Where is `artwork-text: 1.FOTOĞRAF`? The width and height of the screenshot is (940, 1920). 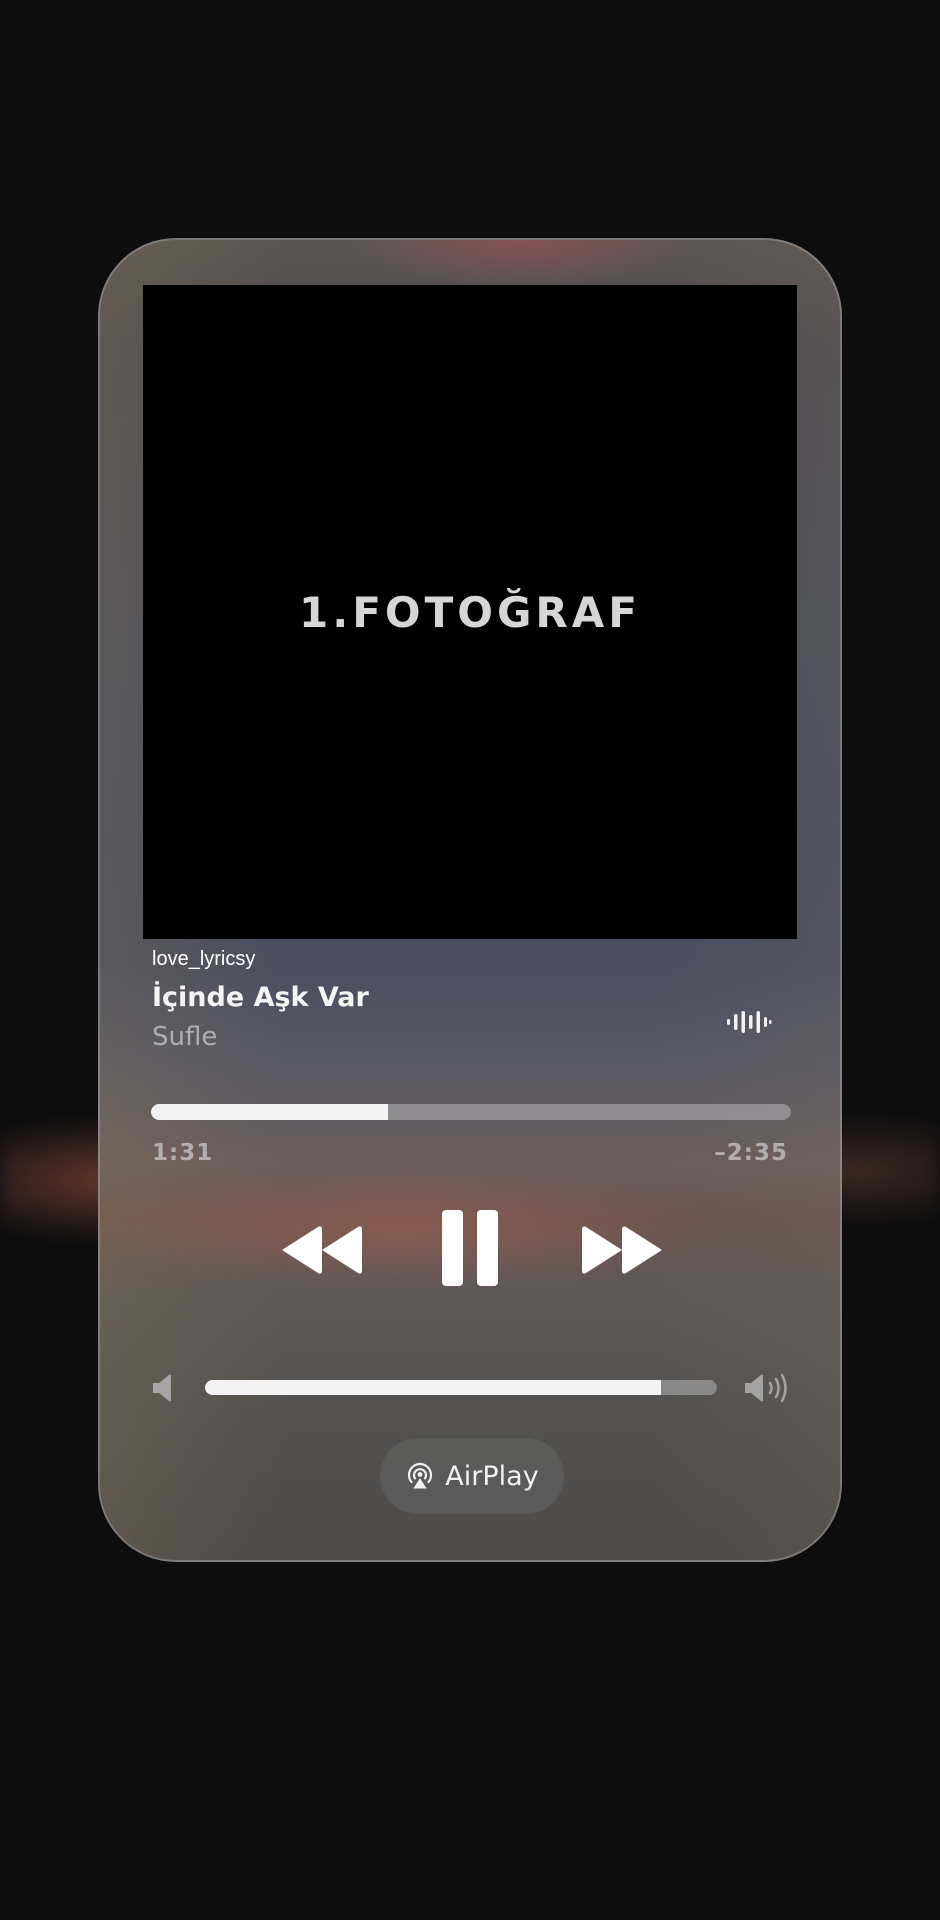
artwork-text: 1.FOTOĞRAF is located at coordinates (470, 612).